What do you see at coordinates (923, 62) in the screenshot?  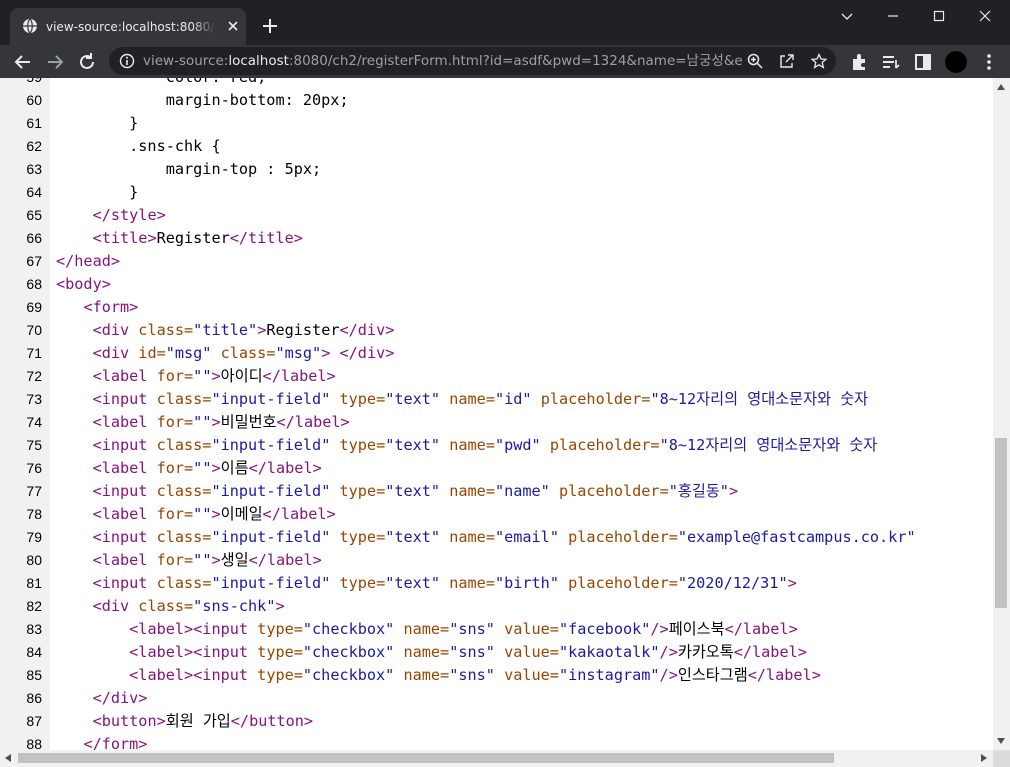 I see `side-panel-icon` at bounding box center [923, 62].